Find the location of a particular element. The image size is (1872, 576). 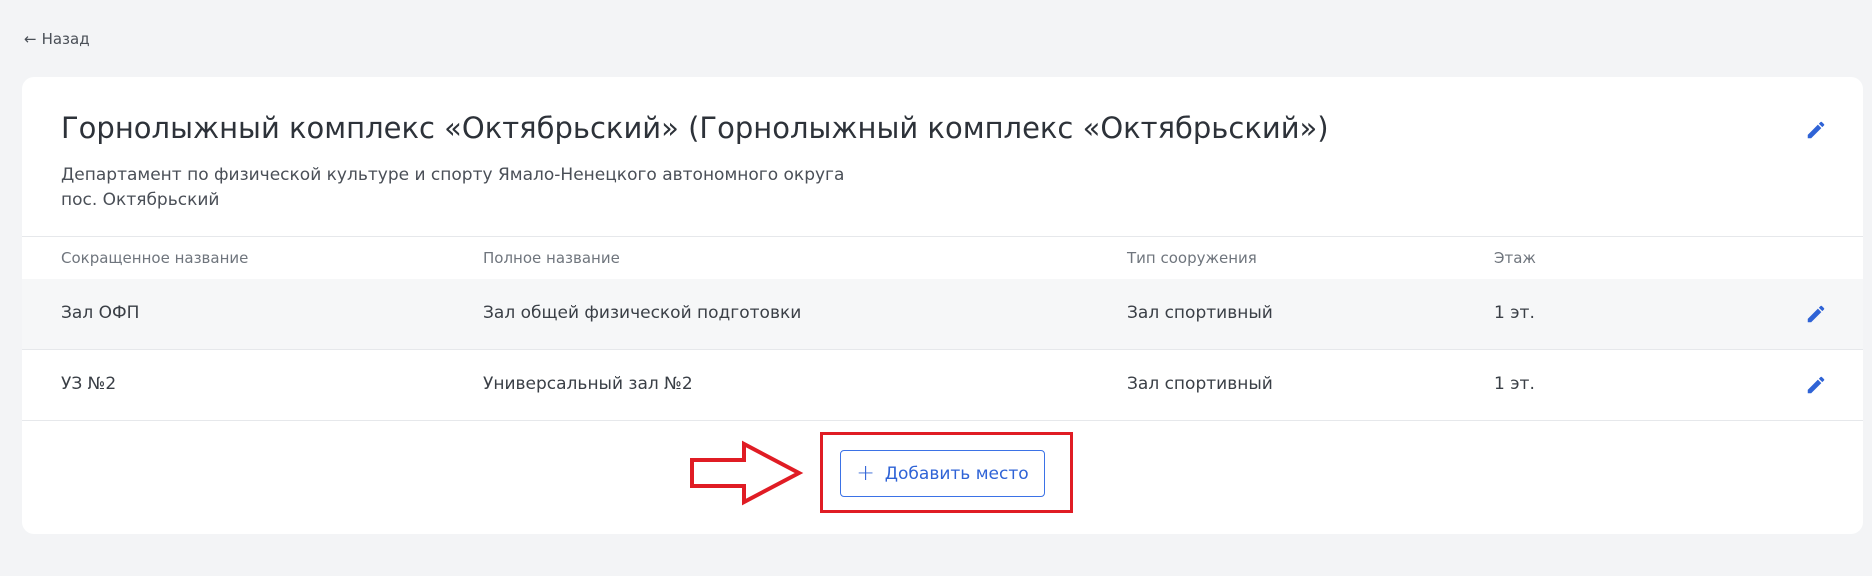

column-header-full-name: Полное название is located at coordinates (551, 258).